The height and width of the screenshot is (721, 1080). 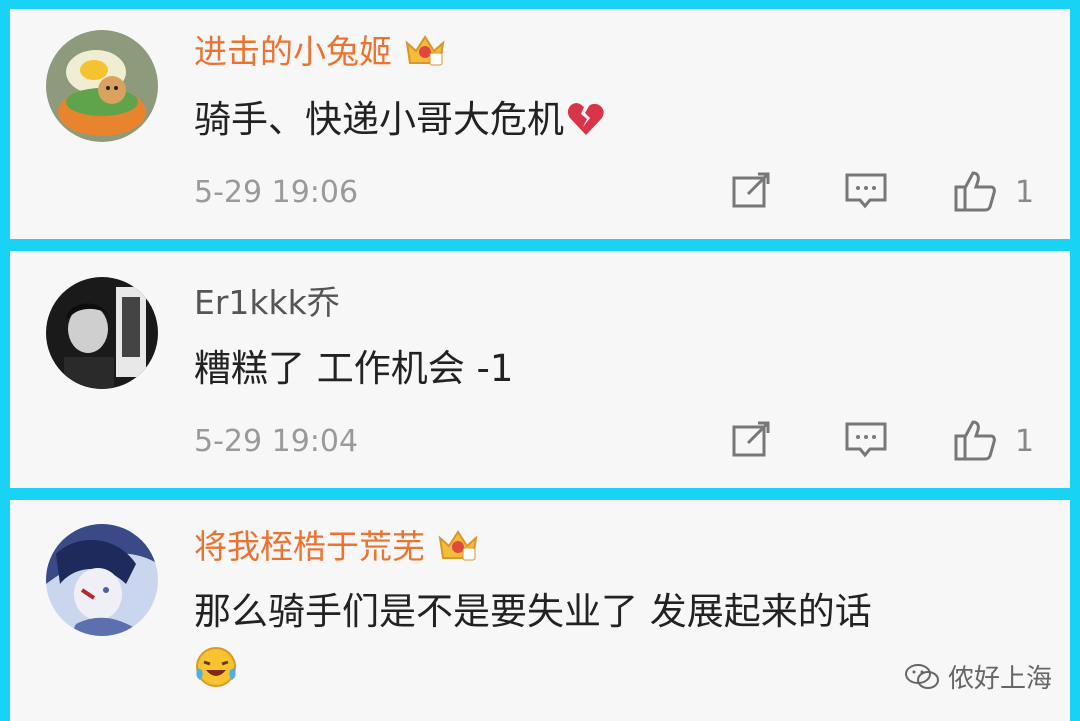 What do you see at coordinates (293, 51) in the screenshot?
I see `username-text: 进击的小兔姬` at bounding box center [293, 51].